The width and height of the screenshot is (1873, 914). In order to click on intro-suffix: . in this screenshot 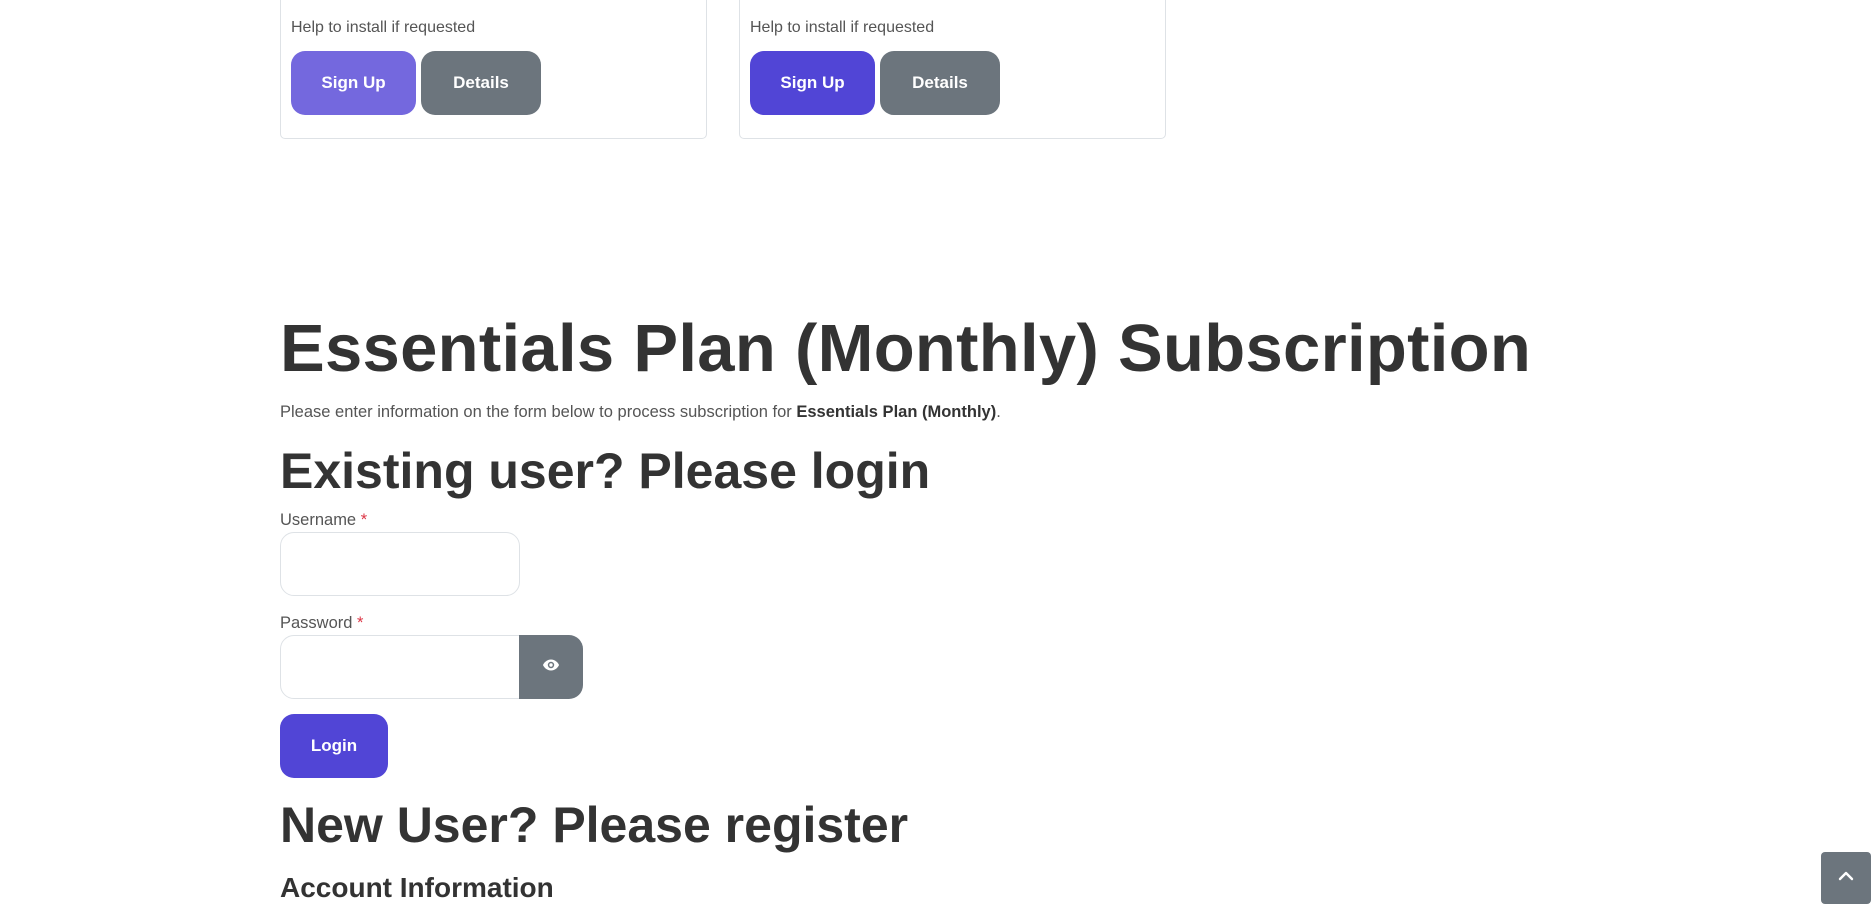, I will do `click(998, 412)`.